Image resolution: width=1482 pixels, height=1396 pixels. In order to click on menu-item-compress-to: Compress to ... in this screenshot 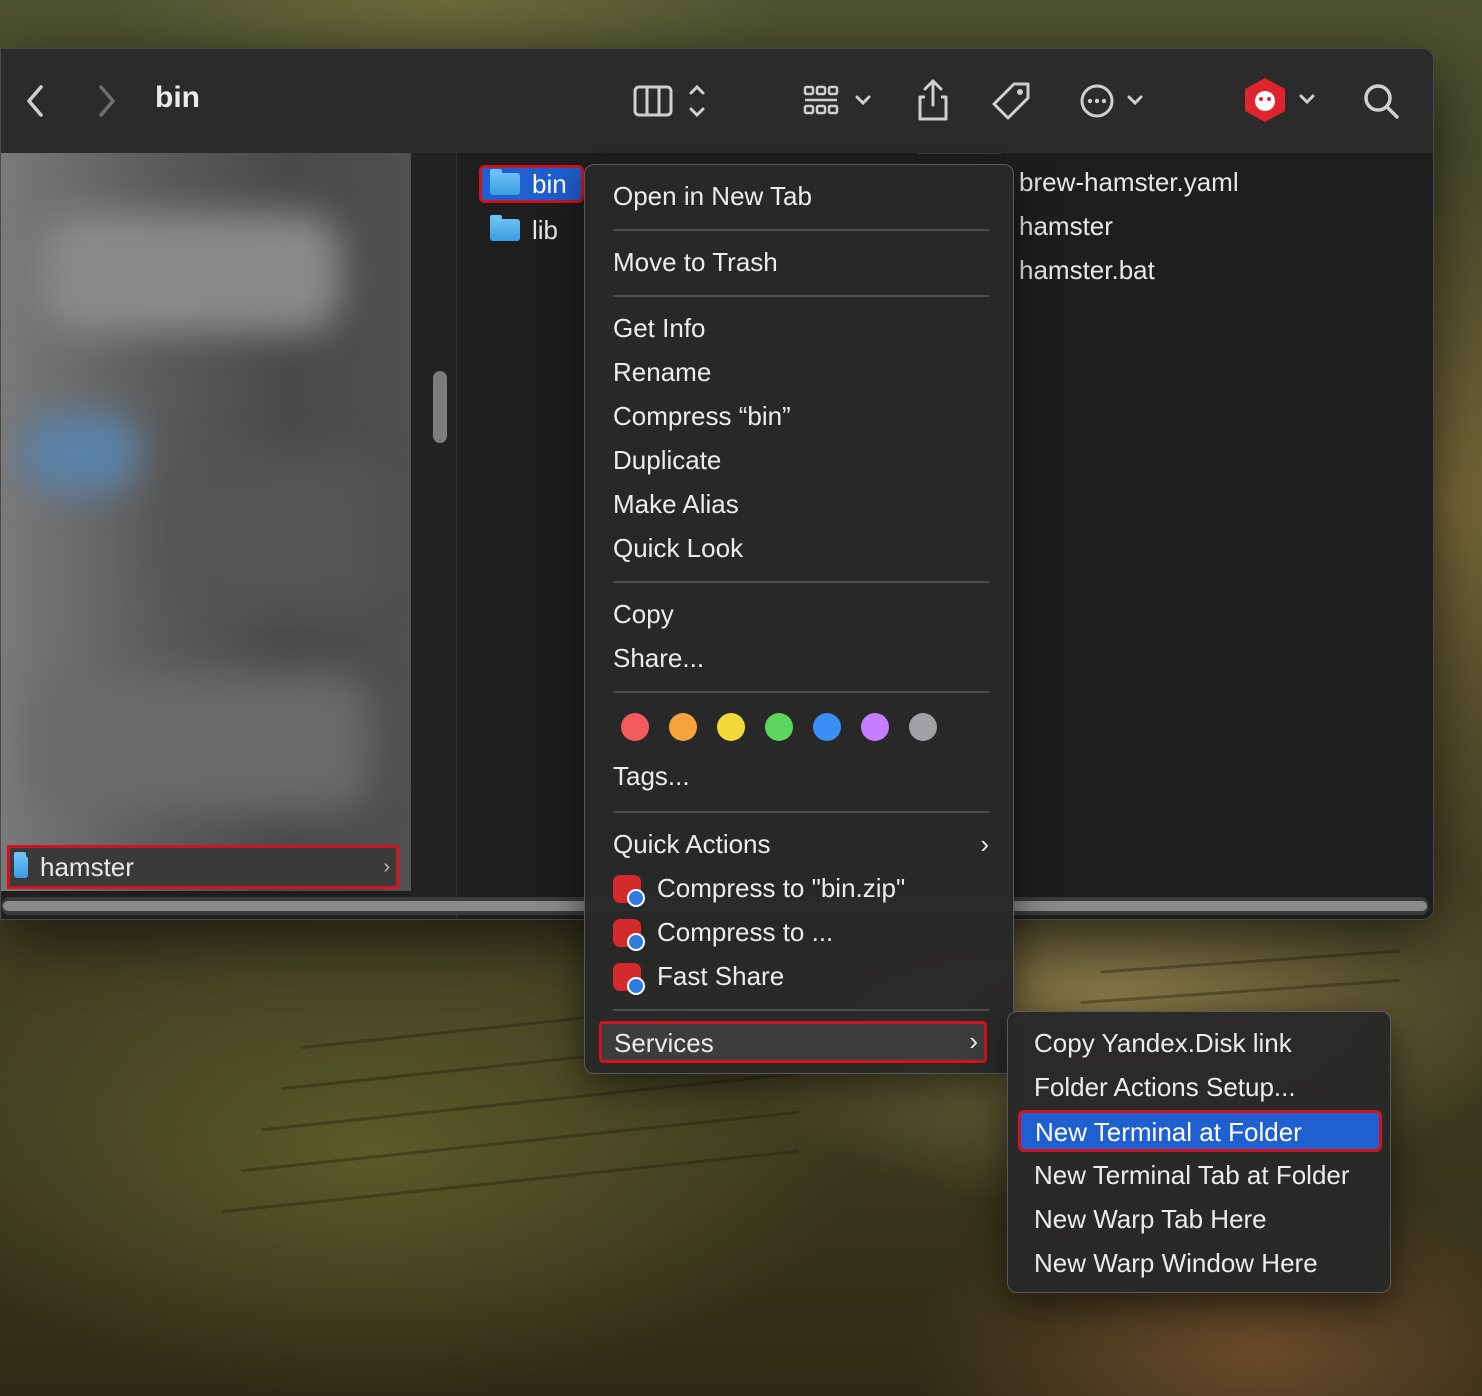, I will do `click(723, 934)`.